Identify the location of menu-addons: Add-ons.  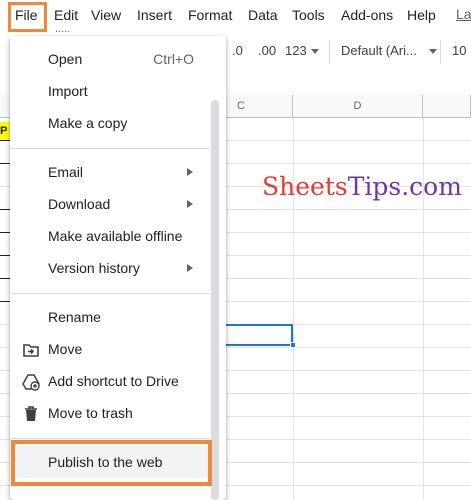
(367, 15).